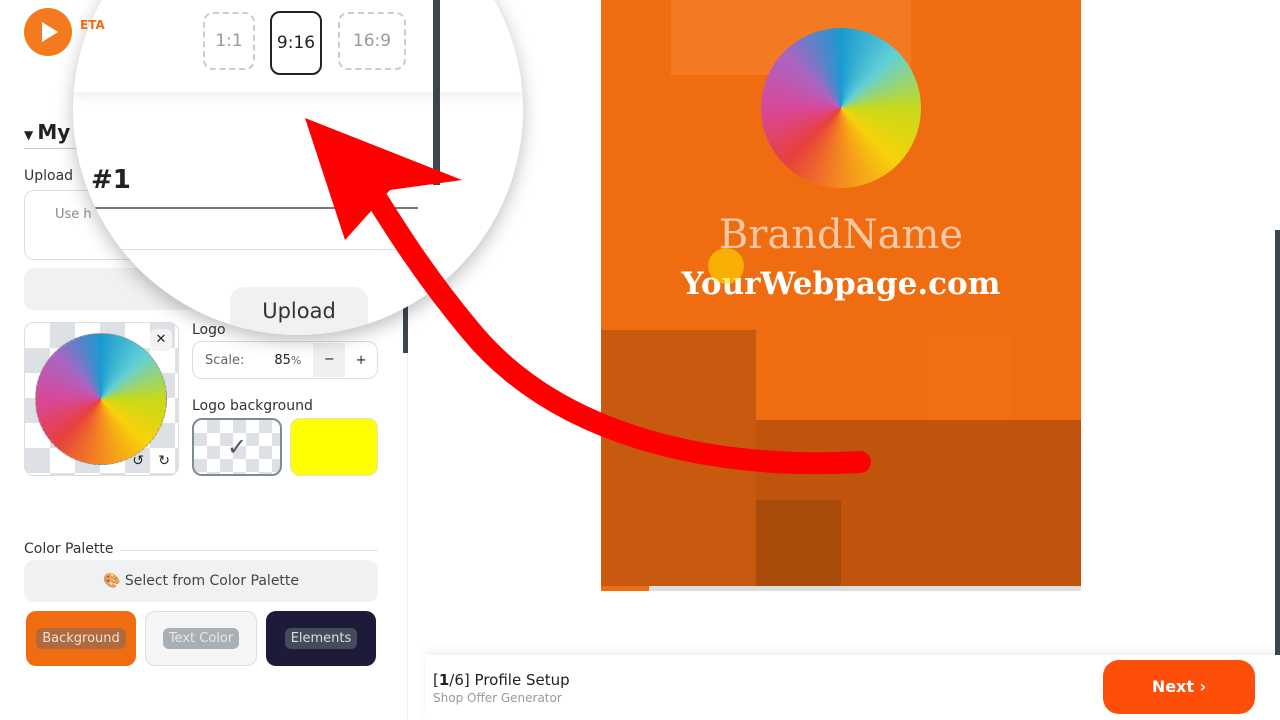  I want to click on upload-hint: Use h, so click(73, 214).